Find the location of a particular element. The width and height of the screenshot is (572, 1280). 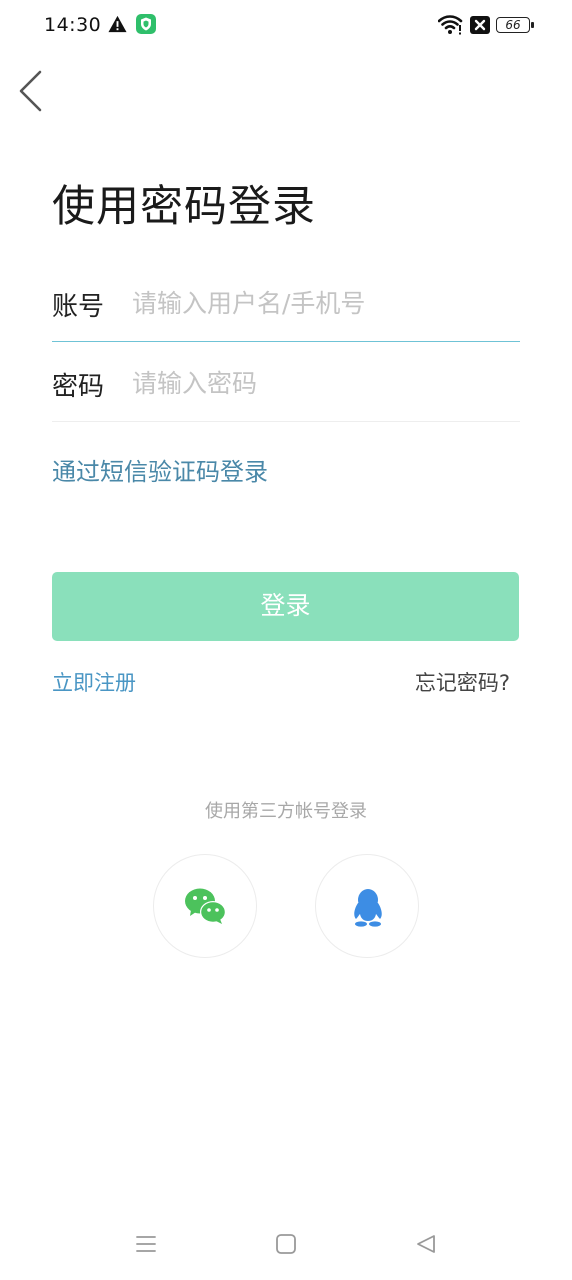

password-field-row: 密码 is located at coordinates (286, 387).